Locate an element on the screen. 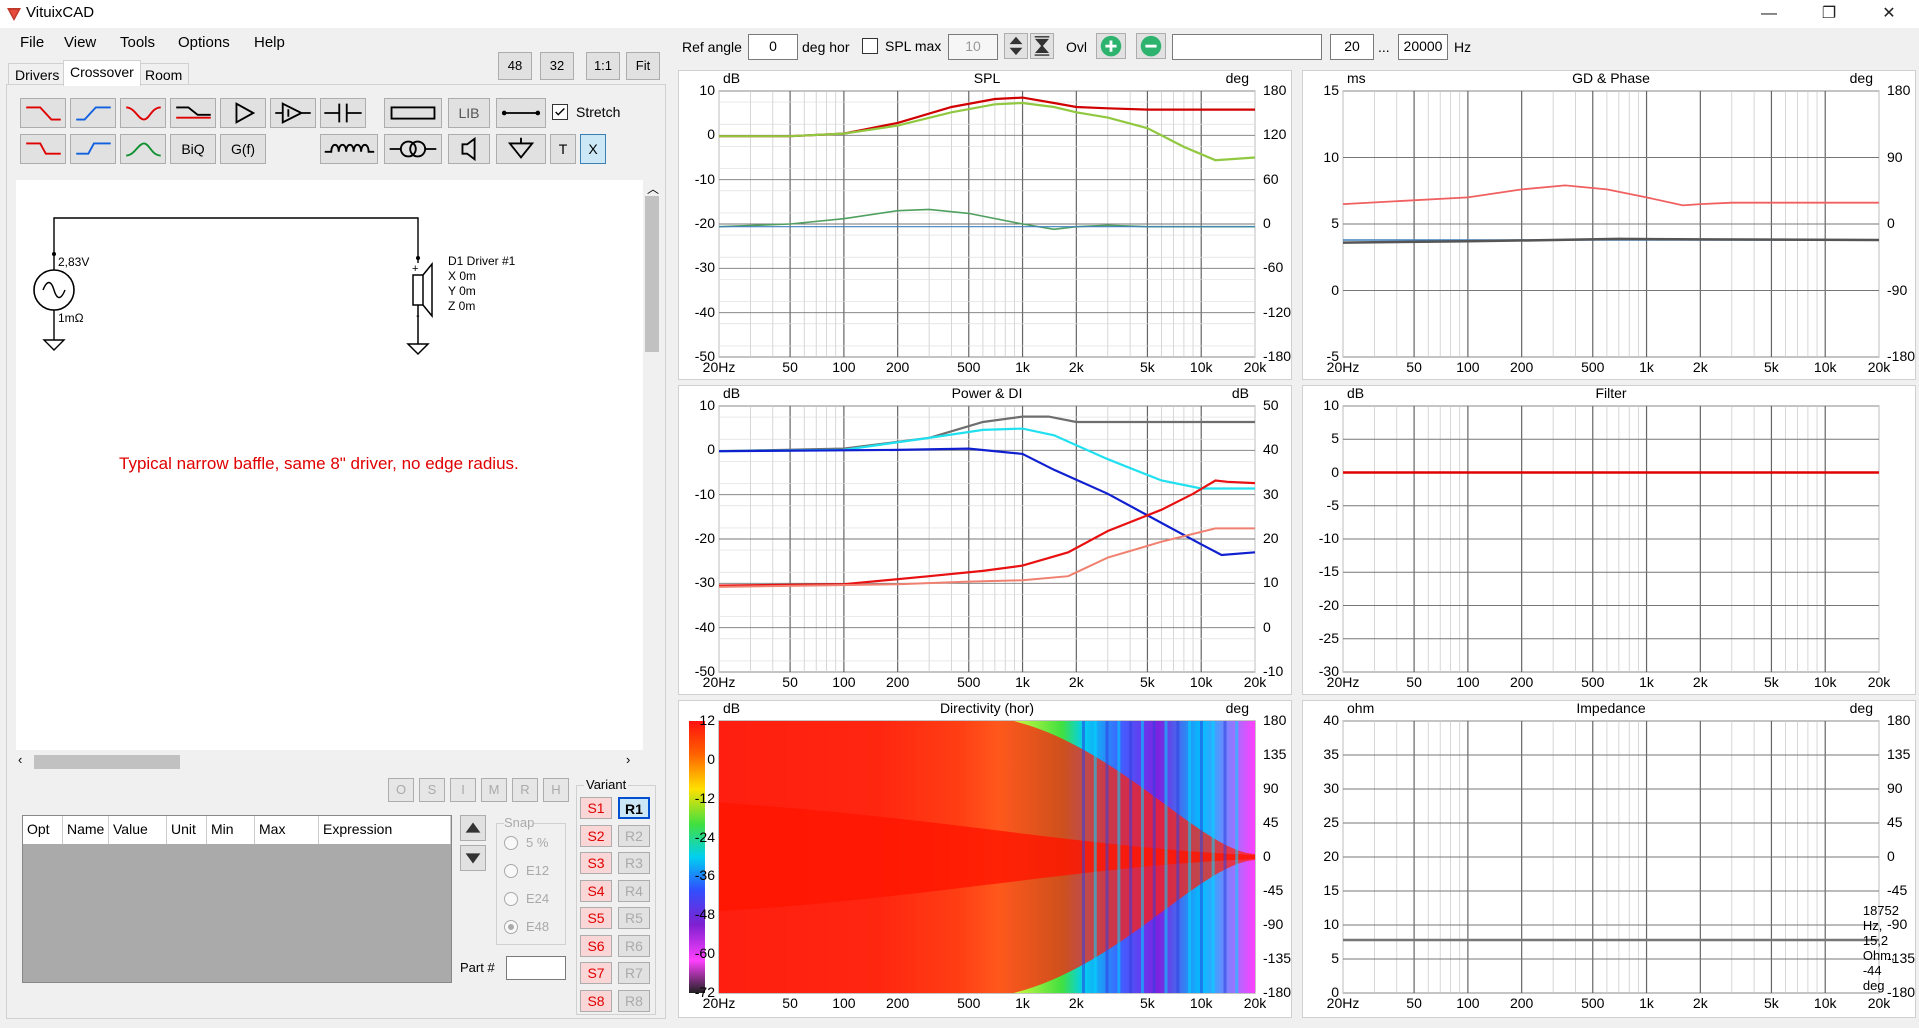  tab-room: Room is located at coordinates (164, 74).